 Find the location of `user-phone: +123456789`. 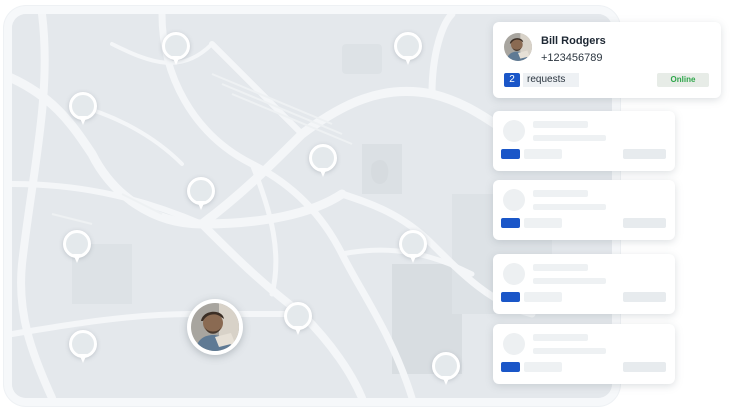

user-phone: +123456789 is located at coordinates (572, 58).